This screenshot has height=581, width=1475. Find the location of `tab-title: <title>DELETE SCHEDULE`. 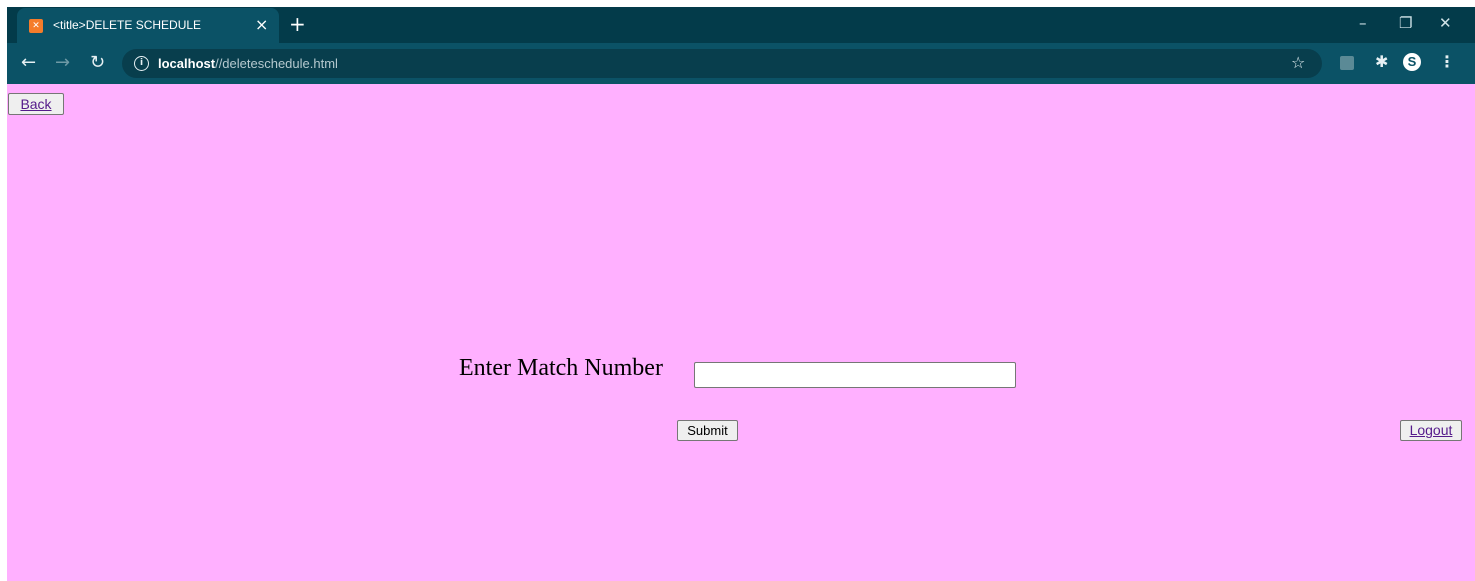

tab-title: <title>DELETE SCHEDULE is located at coordinates (127, 25).